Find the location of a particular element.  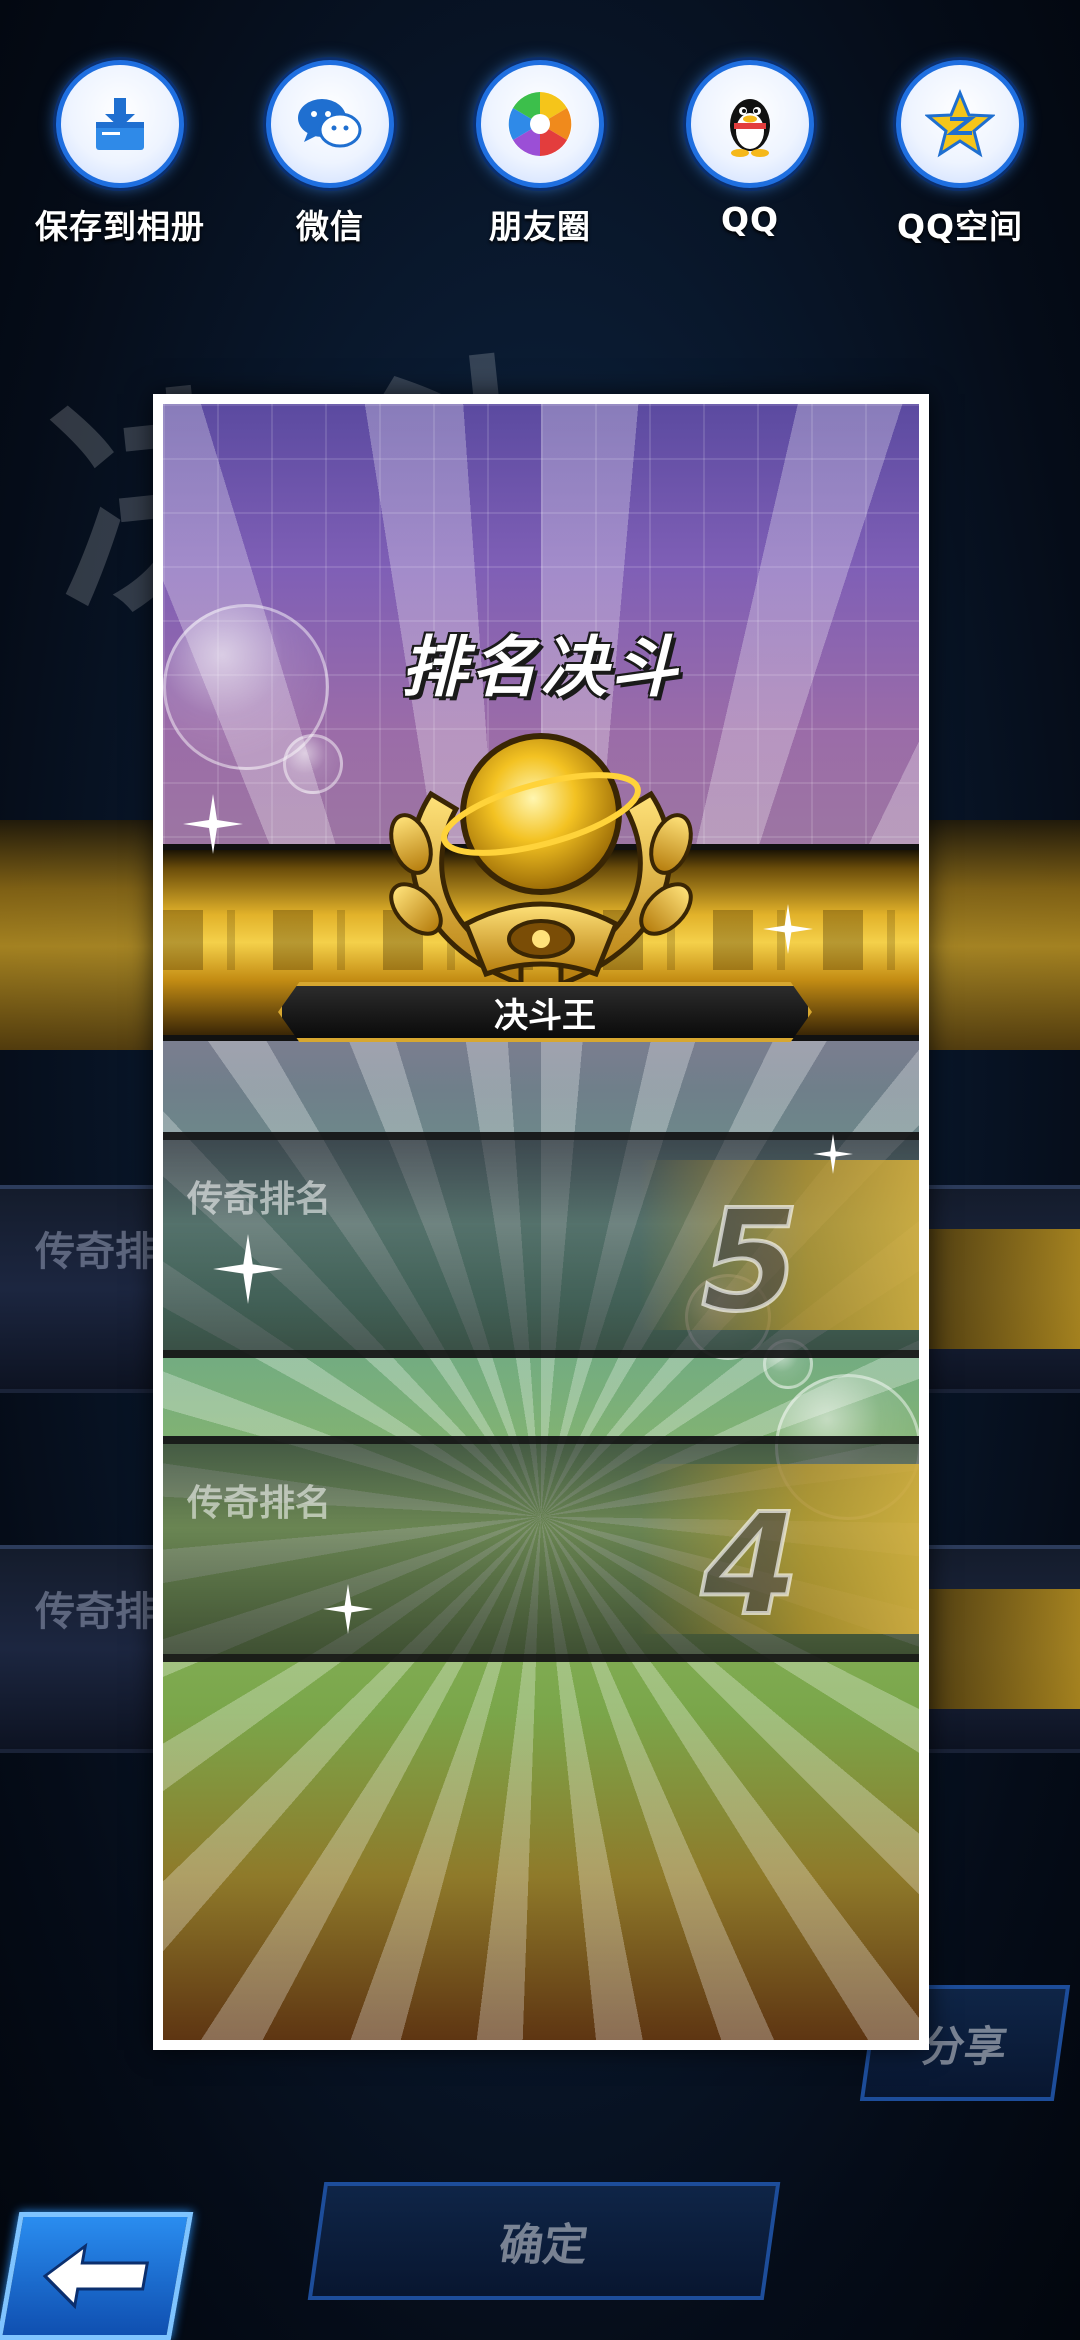

share-qzone-button: QQ空间 is located at coordinates (960, 154).